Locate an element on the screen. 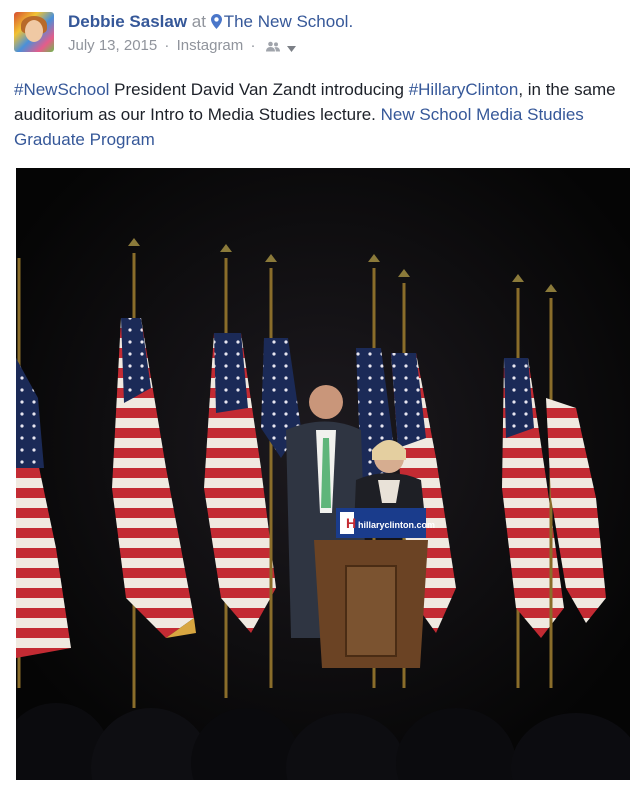 This screenshot has width=640, height=792. svg-text: H is located at coordinates (351, 523).